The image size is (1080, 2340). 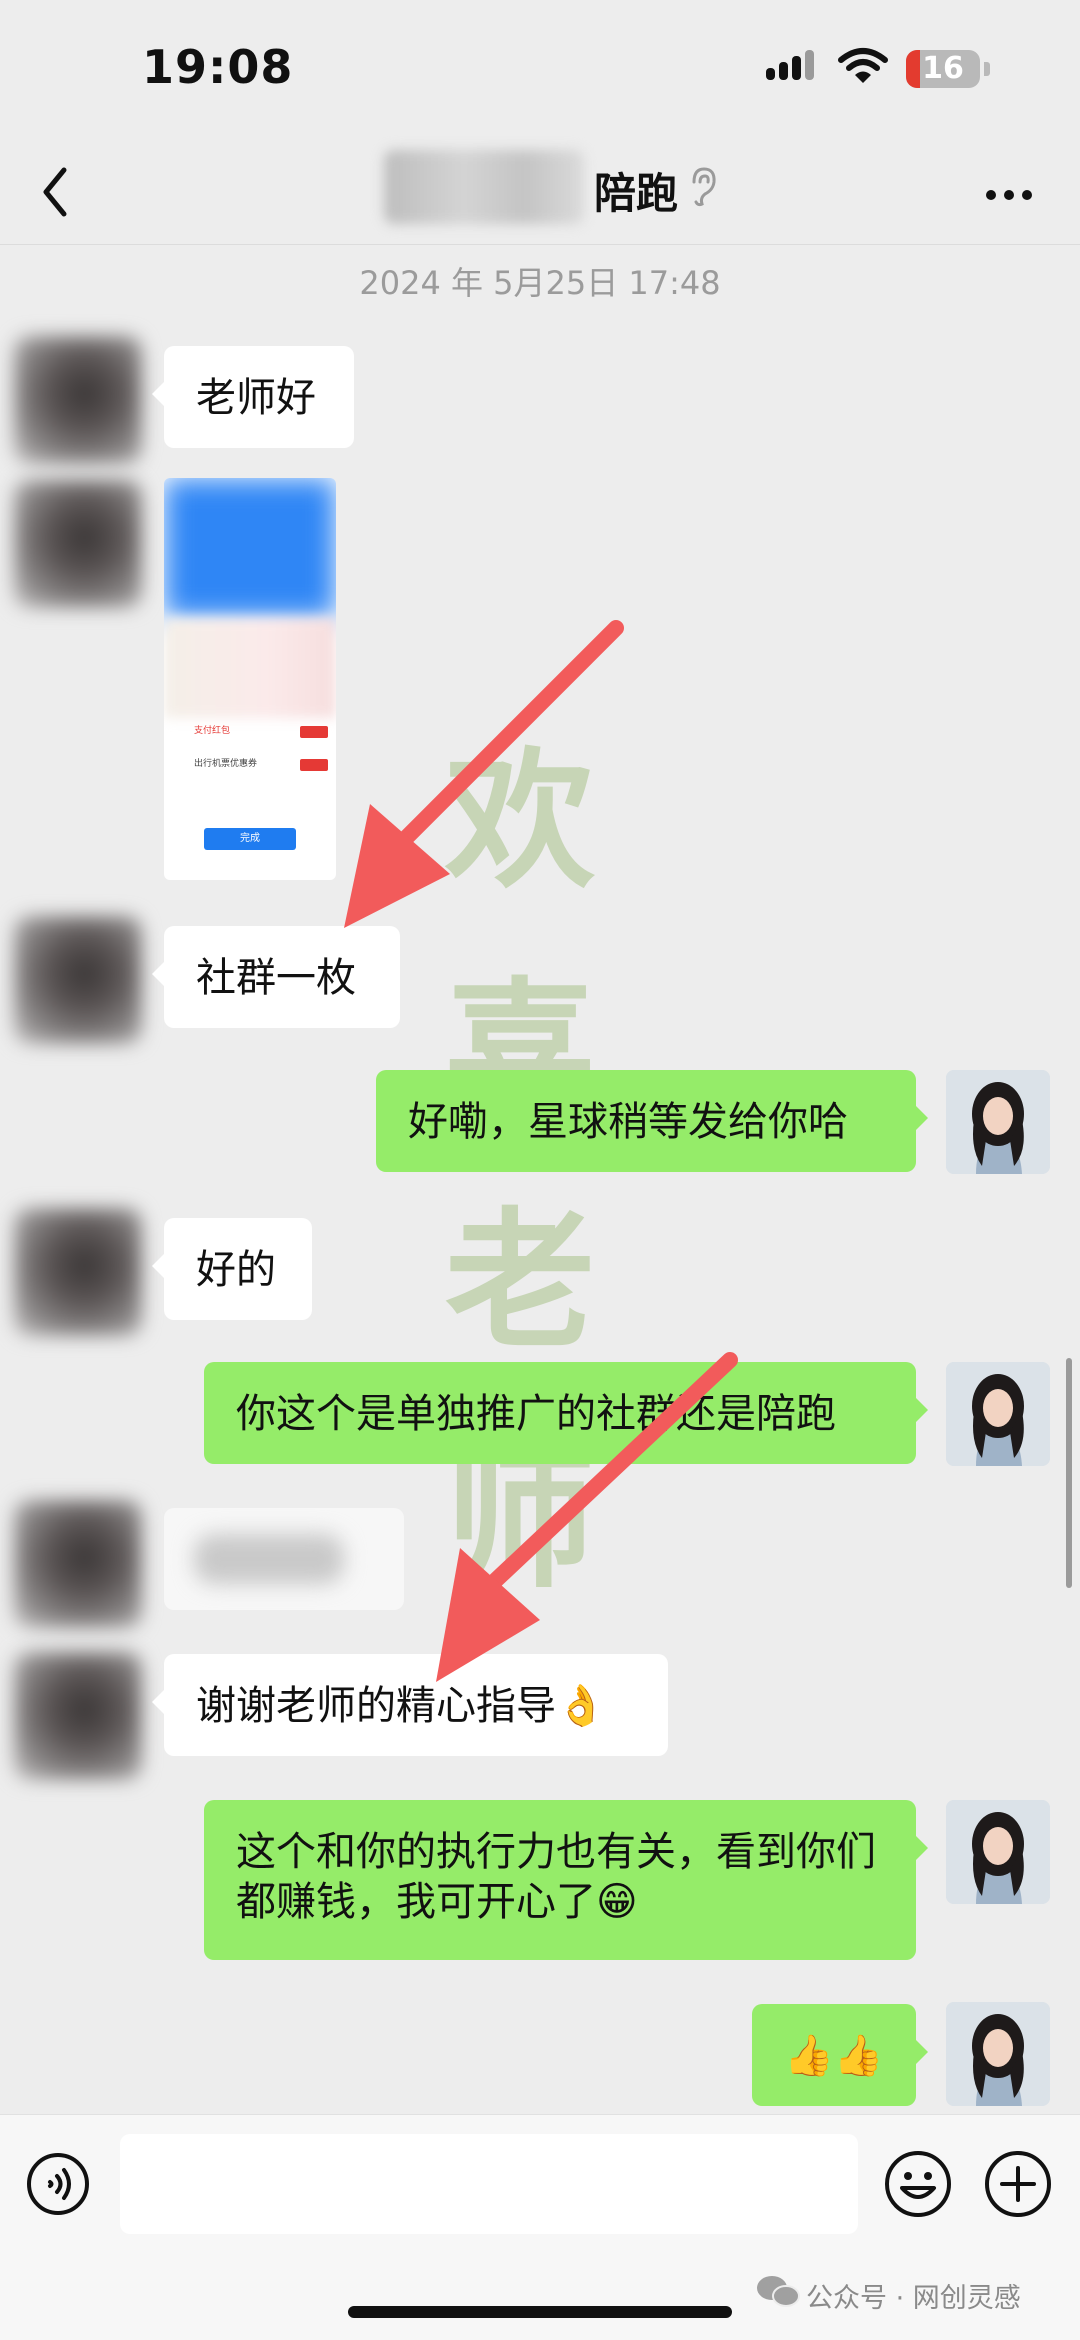 What do you see at coordinates (1069, 1473) in the screenshot?
I see `scrollbar` at bounding box center [1069, 1473].